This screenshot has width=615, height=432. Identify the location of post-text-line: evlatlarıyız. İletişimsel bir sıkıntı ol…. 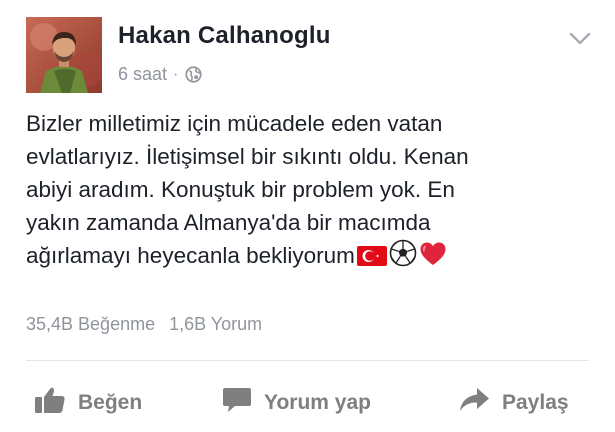
(247, 156).